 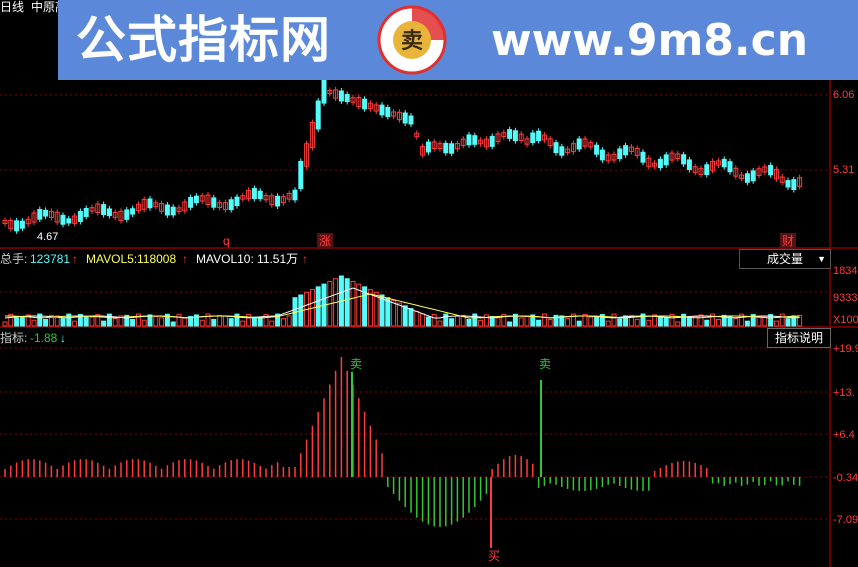 What do you see at coordinates (494, 556) in the screenshot?
I see `buy-signal: 买` at bounding box center [494, 556].